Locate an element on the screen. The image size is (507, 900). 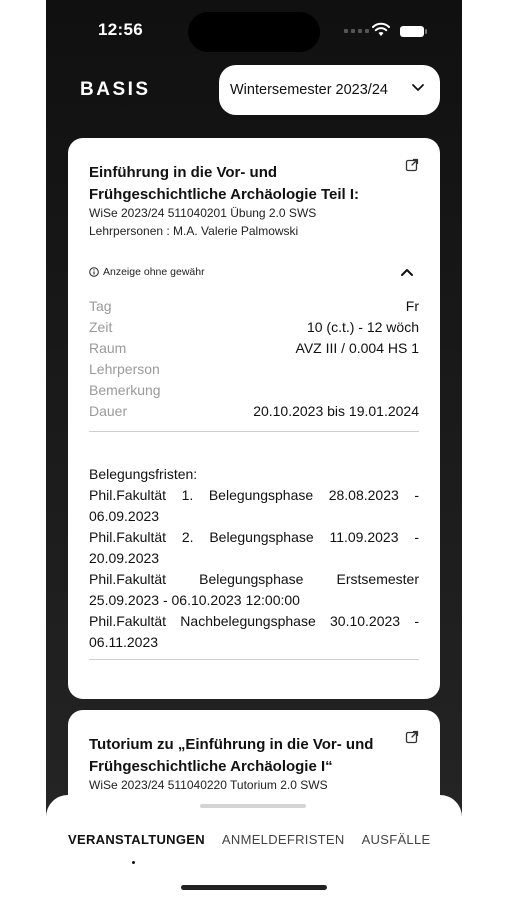
semester-select-value: Wintersemester 2023/24 is located at coordinates (309, 90).